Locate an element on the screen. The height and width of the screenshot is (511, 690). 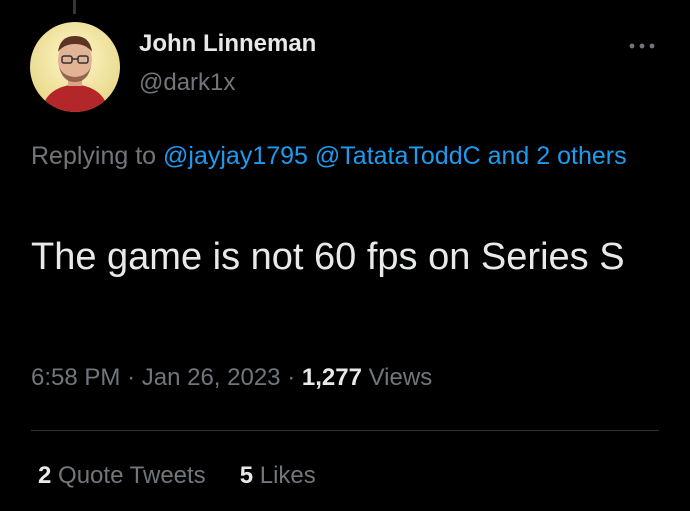
tweet-time: 6:58 PM is located at coordinates (75, 377).